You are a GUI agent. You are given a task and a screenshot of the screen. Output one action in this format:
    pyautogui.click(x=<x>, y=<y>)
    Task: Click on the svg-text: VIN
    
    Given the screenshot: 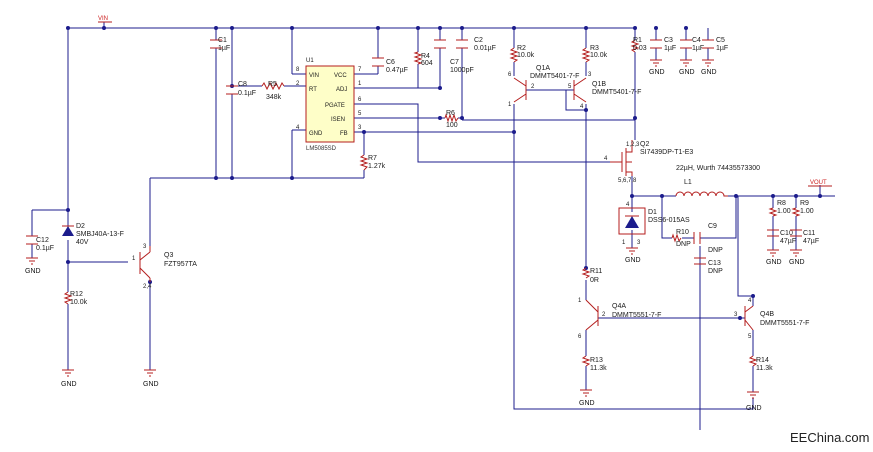 What is the action you would take?
    pyautogui.click(x=314, y=76)
    